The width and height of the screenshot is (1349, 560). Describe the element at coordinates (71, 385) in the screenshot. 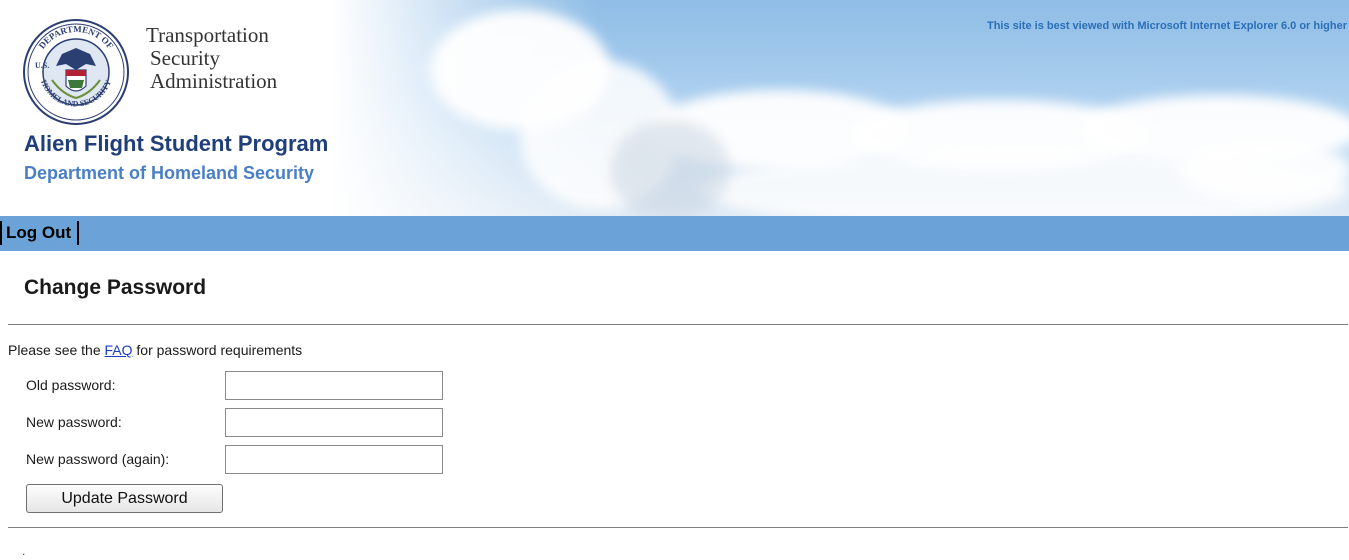

I see `old-password-label: Old password:` at that location.